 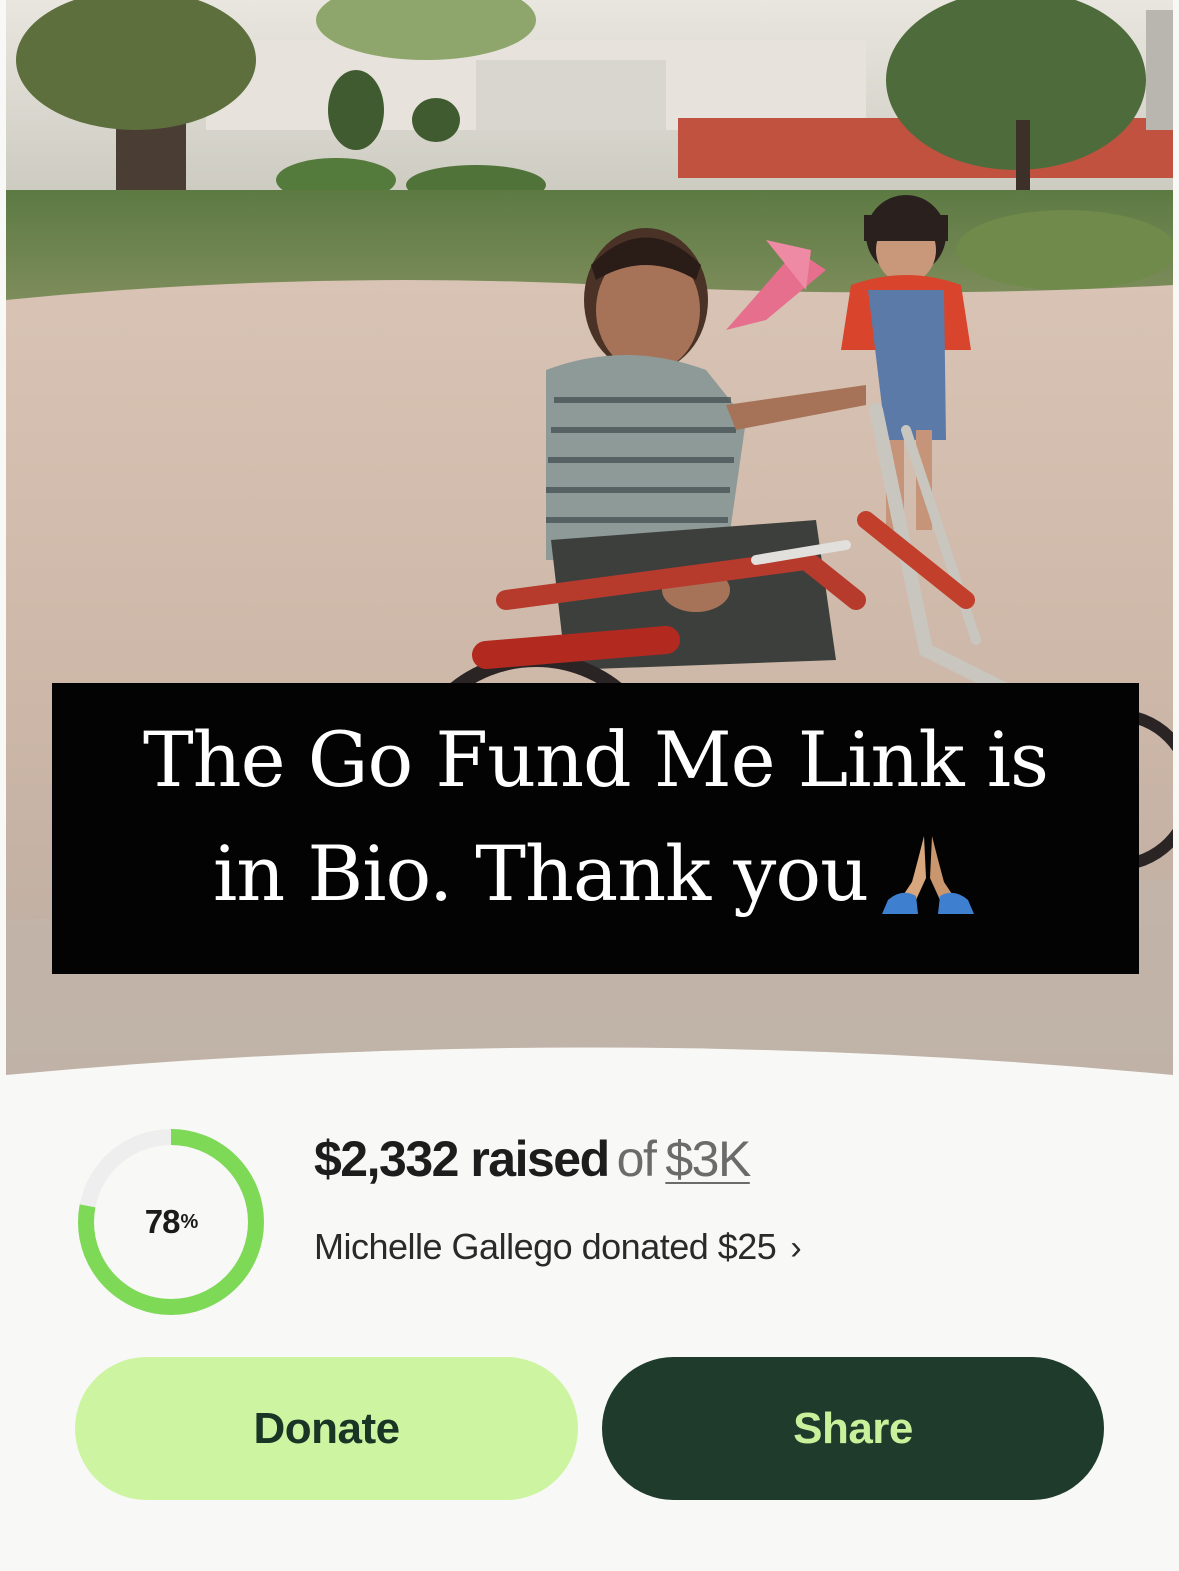 What do you see at coordinates (853, 1428) in the screenshot?
I see `share-button: Share` at bounding box center [853, 1428].